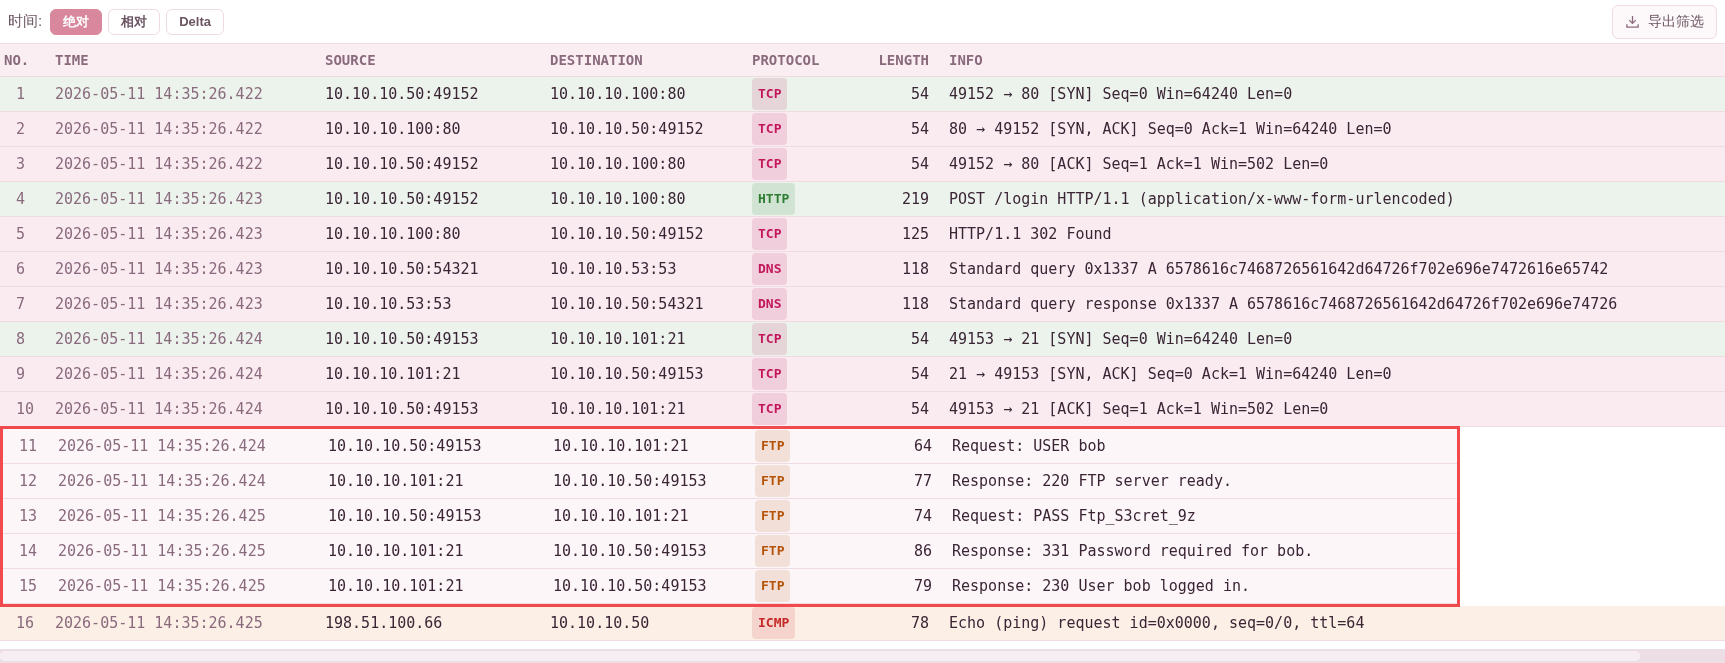  What do you see at coordinates (1121, 93) in the screenshot?
I see `table-cell: 49152 → 80 [SYN] Seq=0 Win=64240 Len=0` at bounding box center [1121, 93].